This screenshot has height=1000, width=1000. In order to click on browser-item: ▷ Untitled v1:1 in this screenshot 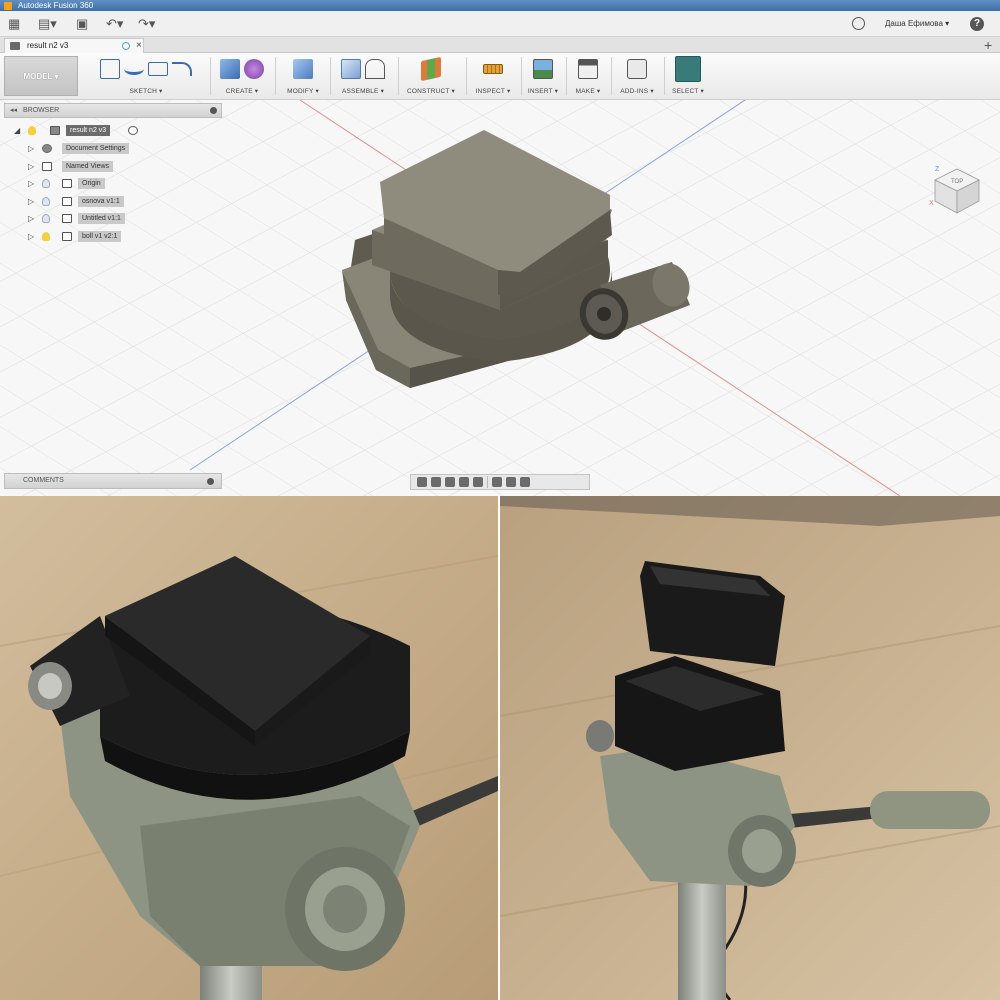, I will do `click(123, 218)`.